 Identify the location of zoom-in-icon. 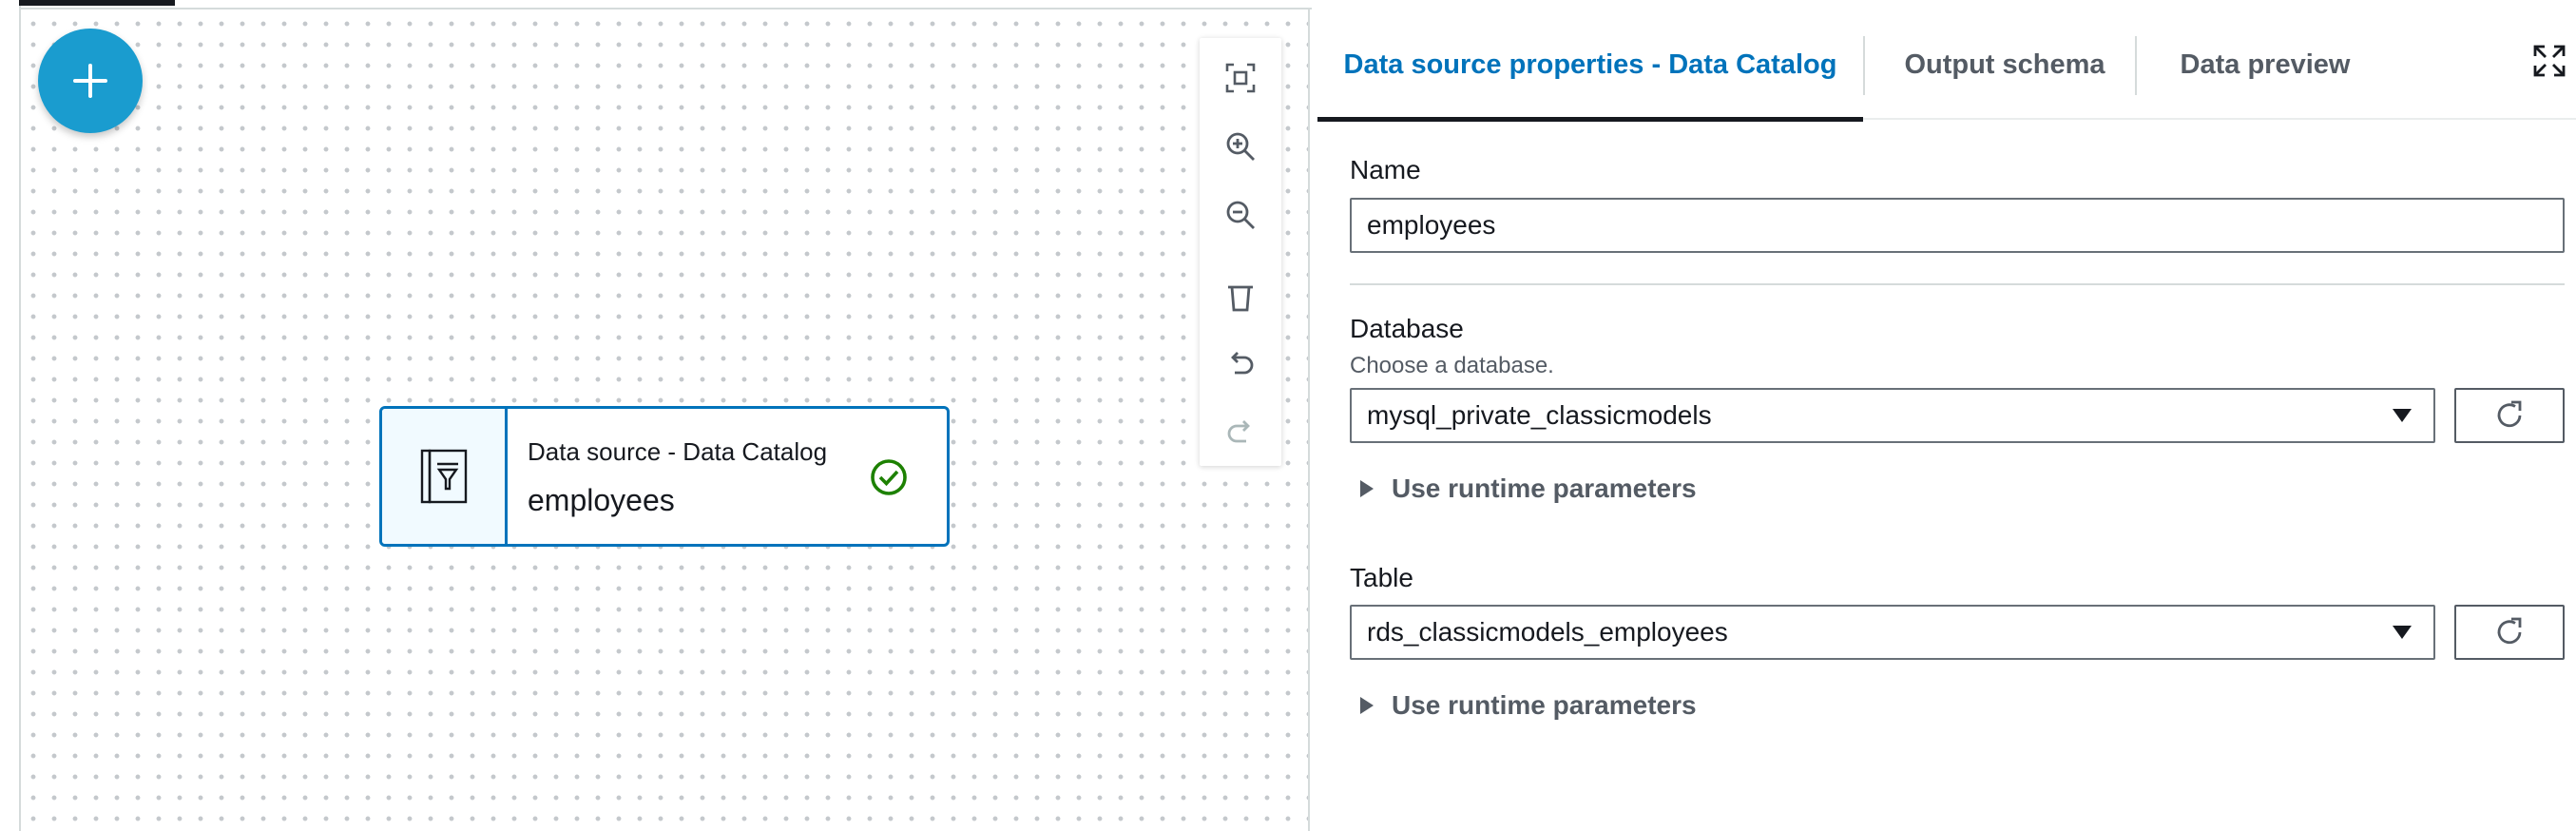
(1240, 146).